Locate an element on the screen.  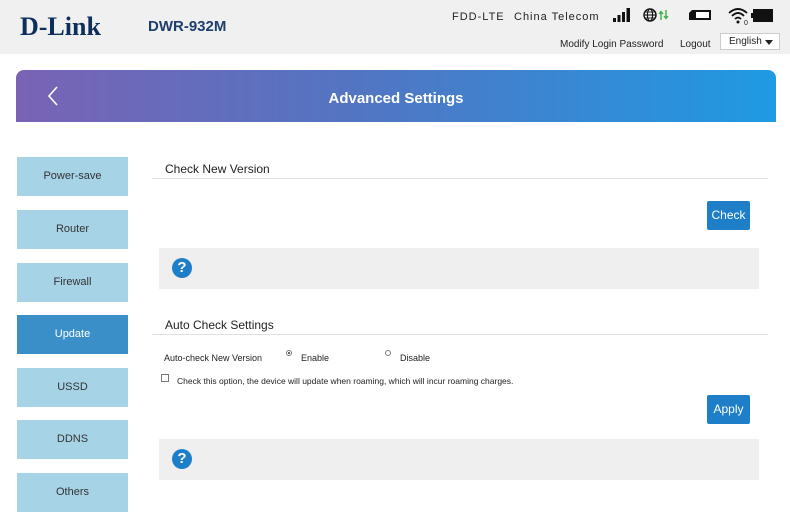
check-button: Check is located at coordinates (728, 215).